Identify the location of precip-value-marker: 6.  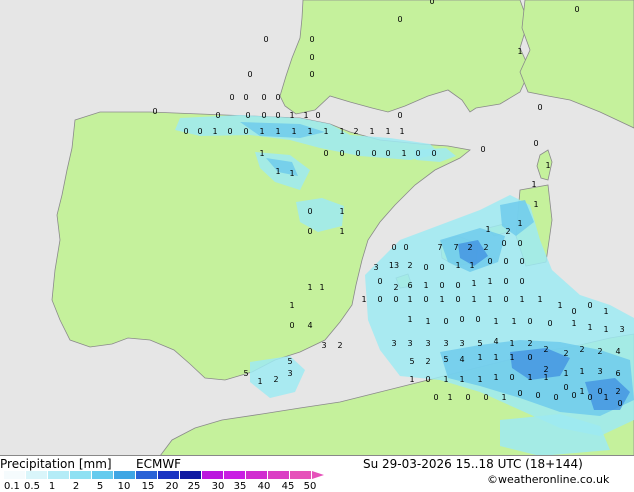
(410, 285).